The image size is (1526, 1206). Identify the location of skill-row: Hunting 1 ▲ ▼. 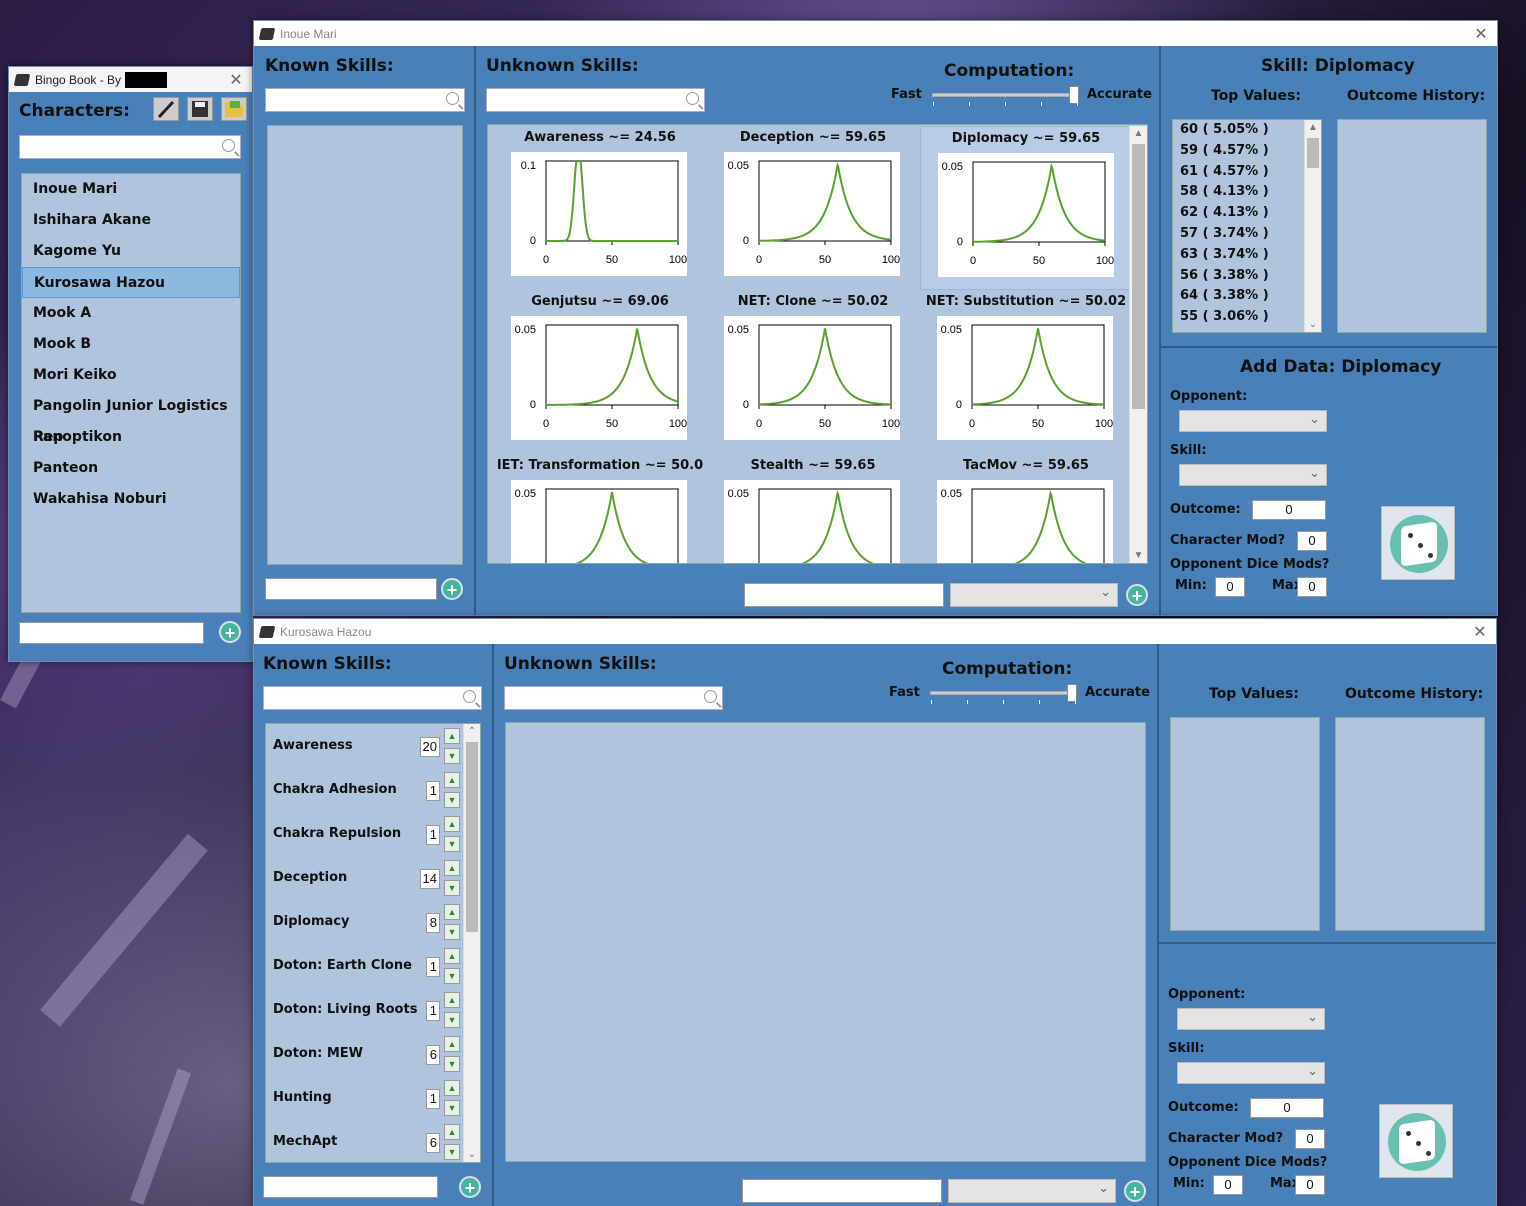
(365, 1098).